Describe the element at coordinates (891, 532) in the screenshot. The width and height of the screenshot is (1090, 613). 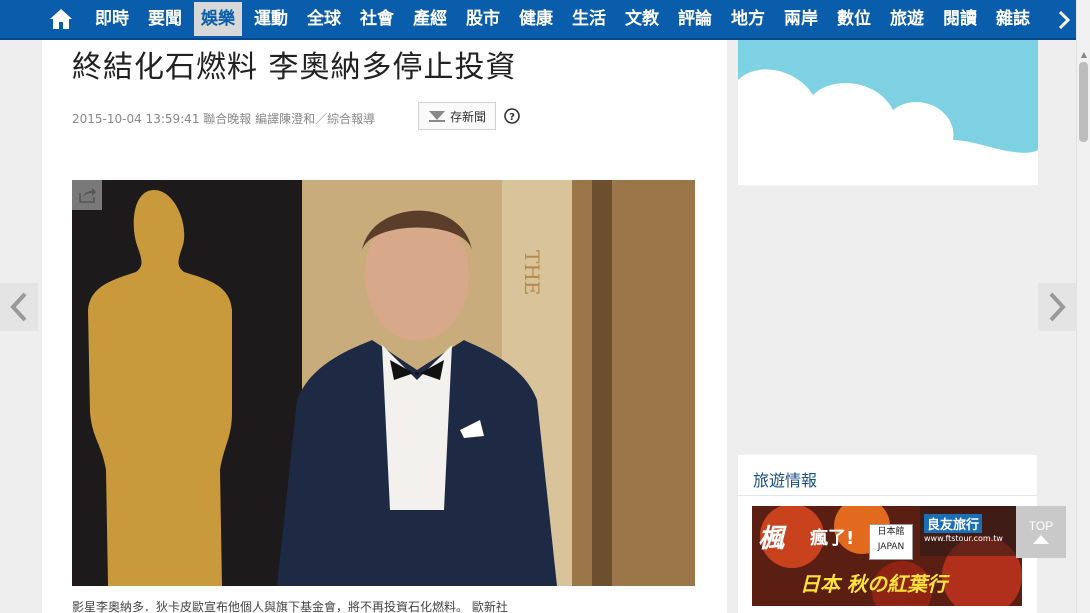
I see `ad-japan-line1: 日本館` at that location.